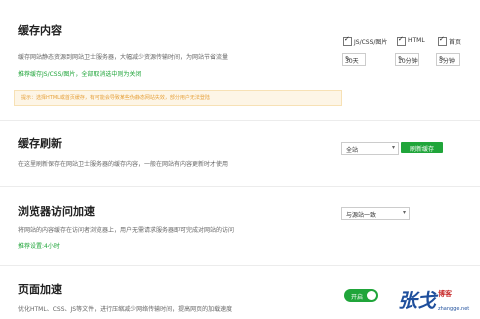 This screenshot has height=319, width=480. I want to click on browser-cache-title: 浏览器访问加速, so click(56, 211).